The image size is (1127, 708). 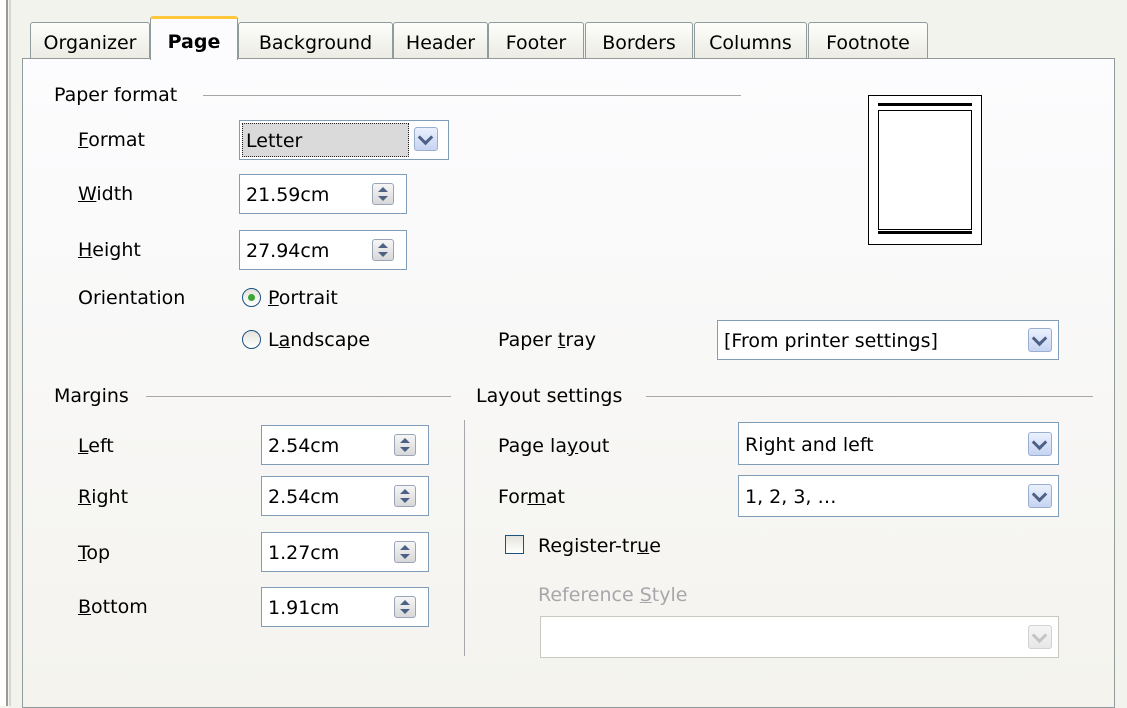 What do you see at coordinates (110, 497) in the screenshot?
I see `right-label-rest: ight` at bounding box center [110, 497].